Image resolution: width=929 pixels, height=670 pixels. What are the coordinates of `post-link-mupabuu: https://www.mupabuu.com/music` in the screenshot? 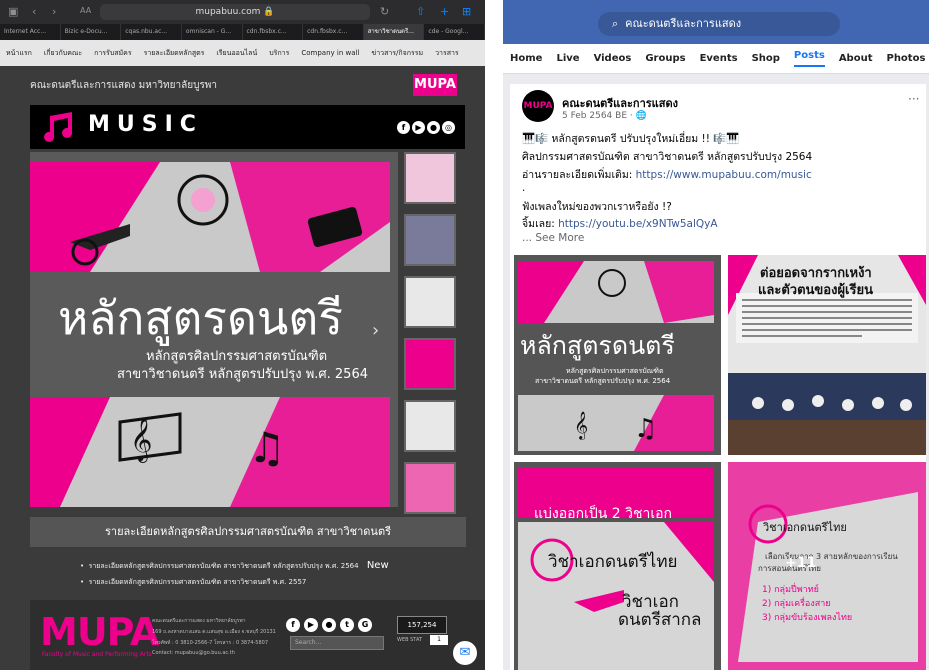 It's located at (724, 175).